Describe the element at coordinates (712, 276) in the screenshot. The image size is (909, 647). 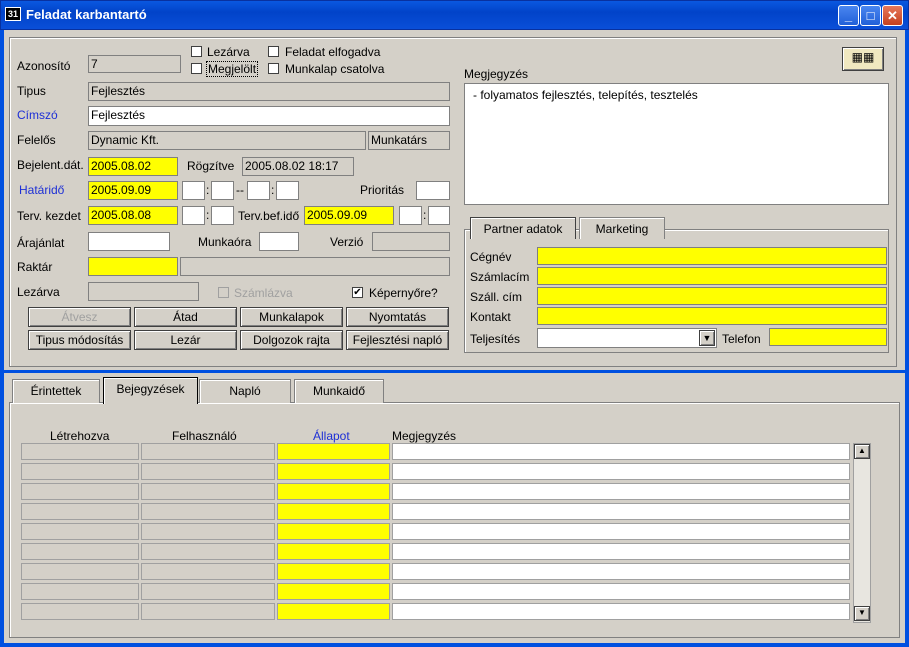
I see `szamlacim-field` at that location.